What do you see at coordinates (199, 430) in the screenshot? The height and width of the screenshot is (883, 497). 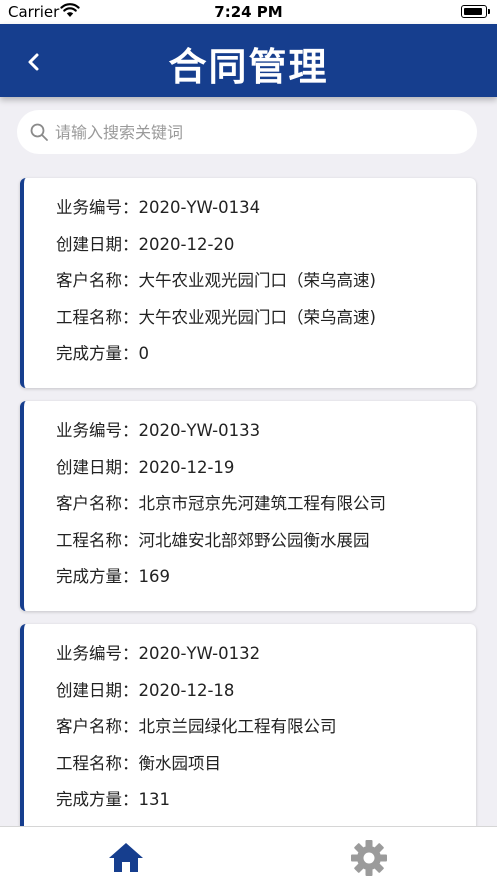 I see `business-no-value: 2020-YW-0133` at bounding box center [199, 430].